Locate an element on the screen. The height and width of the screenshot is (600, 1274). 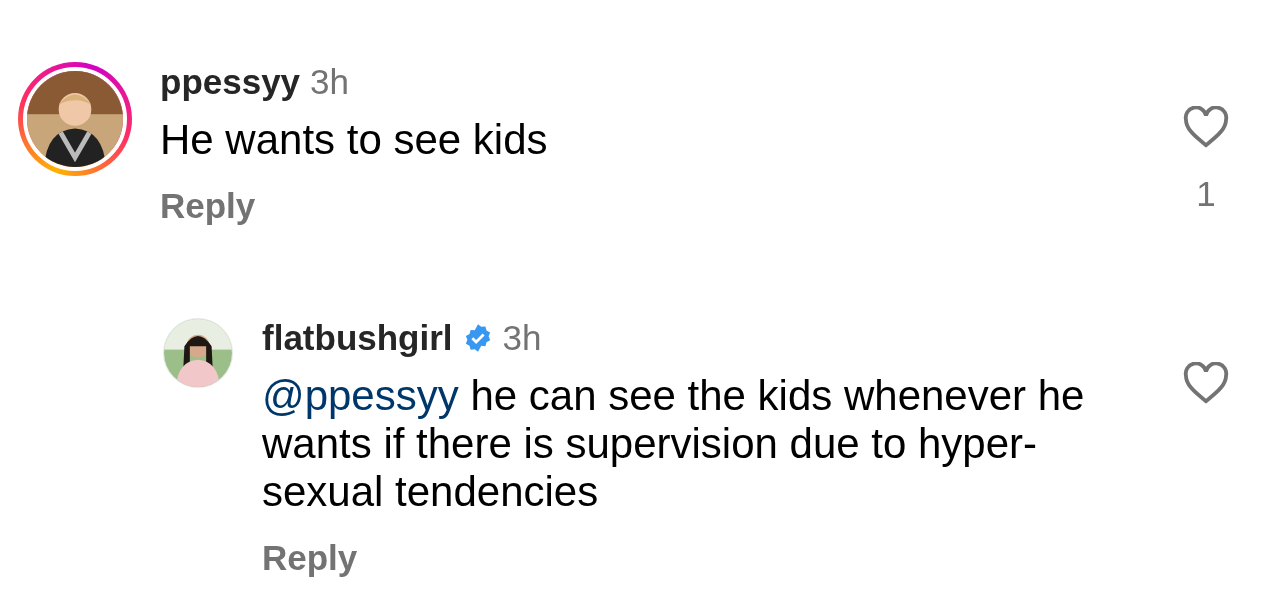
mention-link: @ppessyy is located at coordinates (360, 395).